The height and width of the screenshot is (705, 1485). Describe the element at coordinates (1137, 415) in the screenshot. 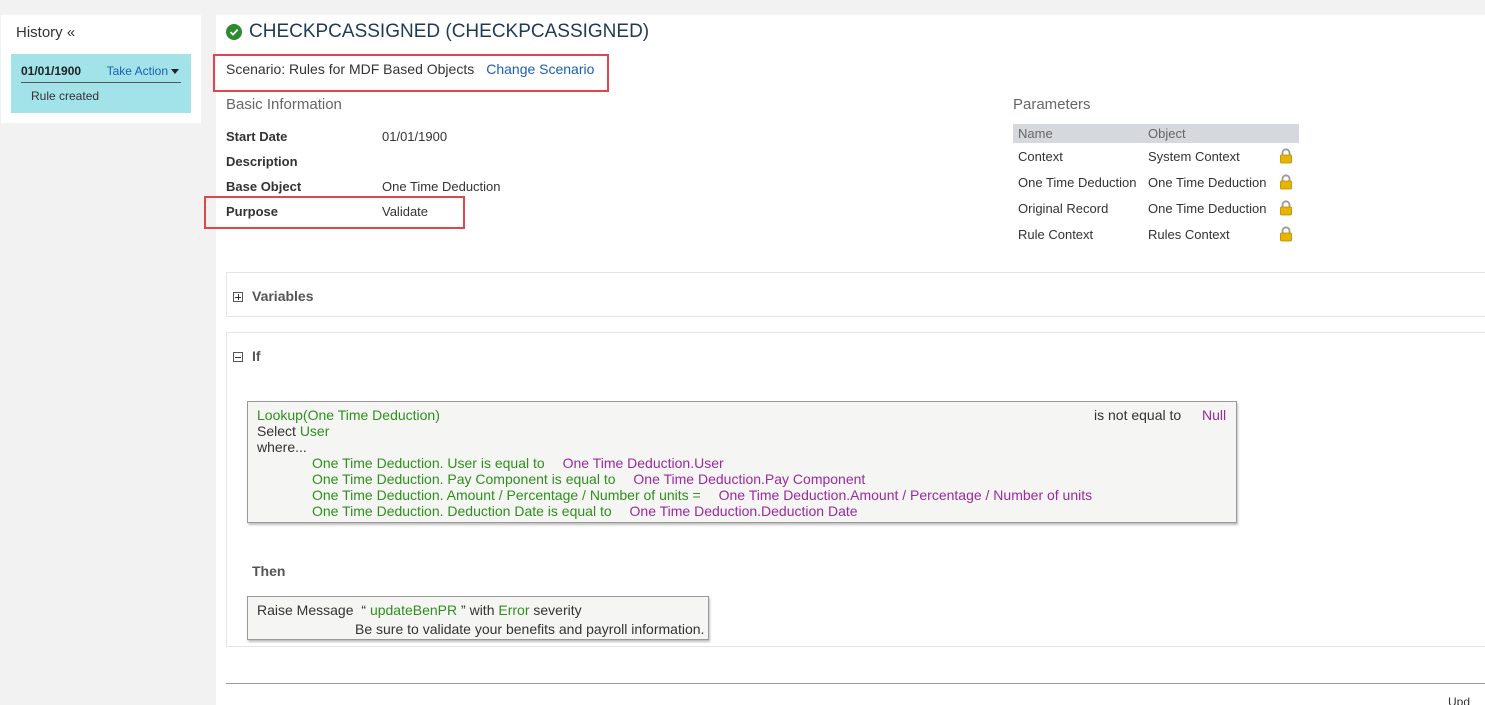

I see `comparison-operator: is not equal to` at that location.